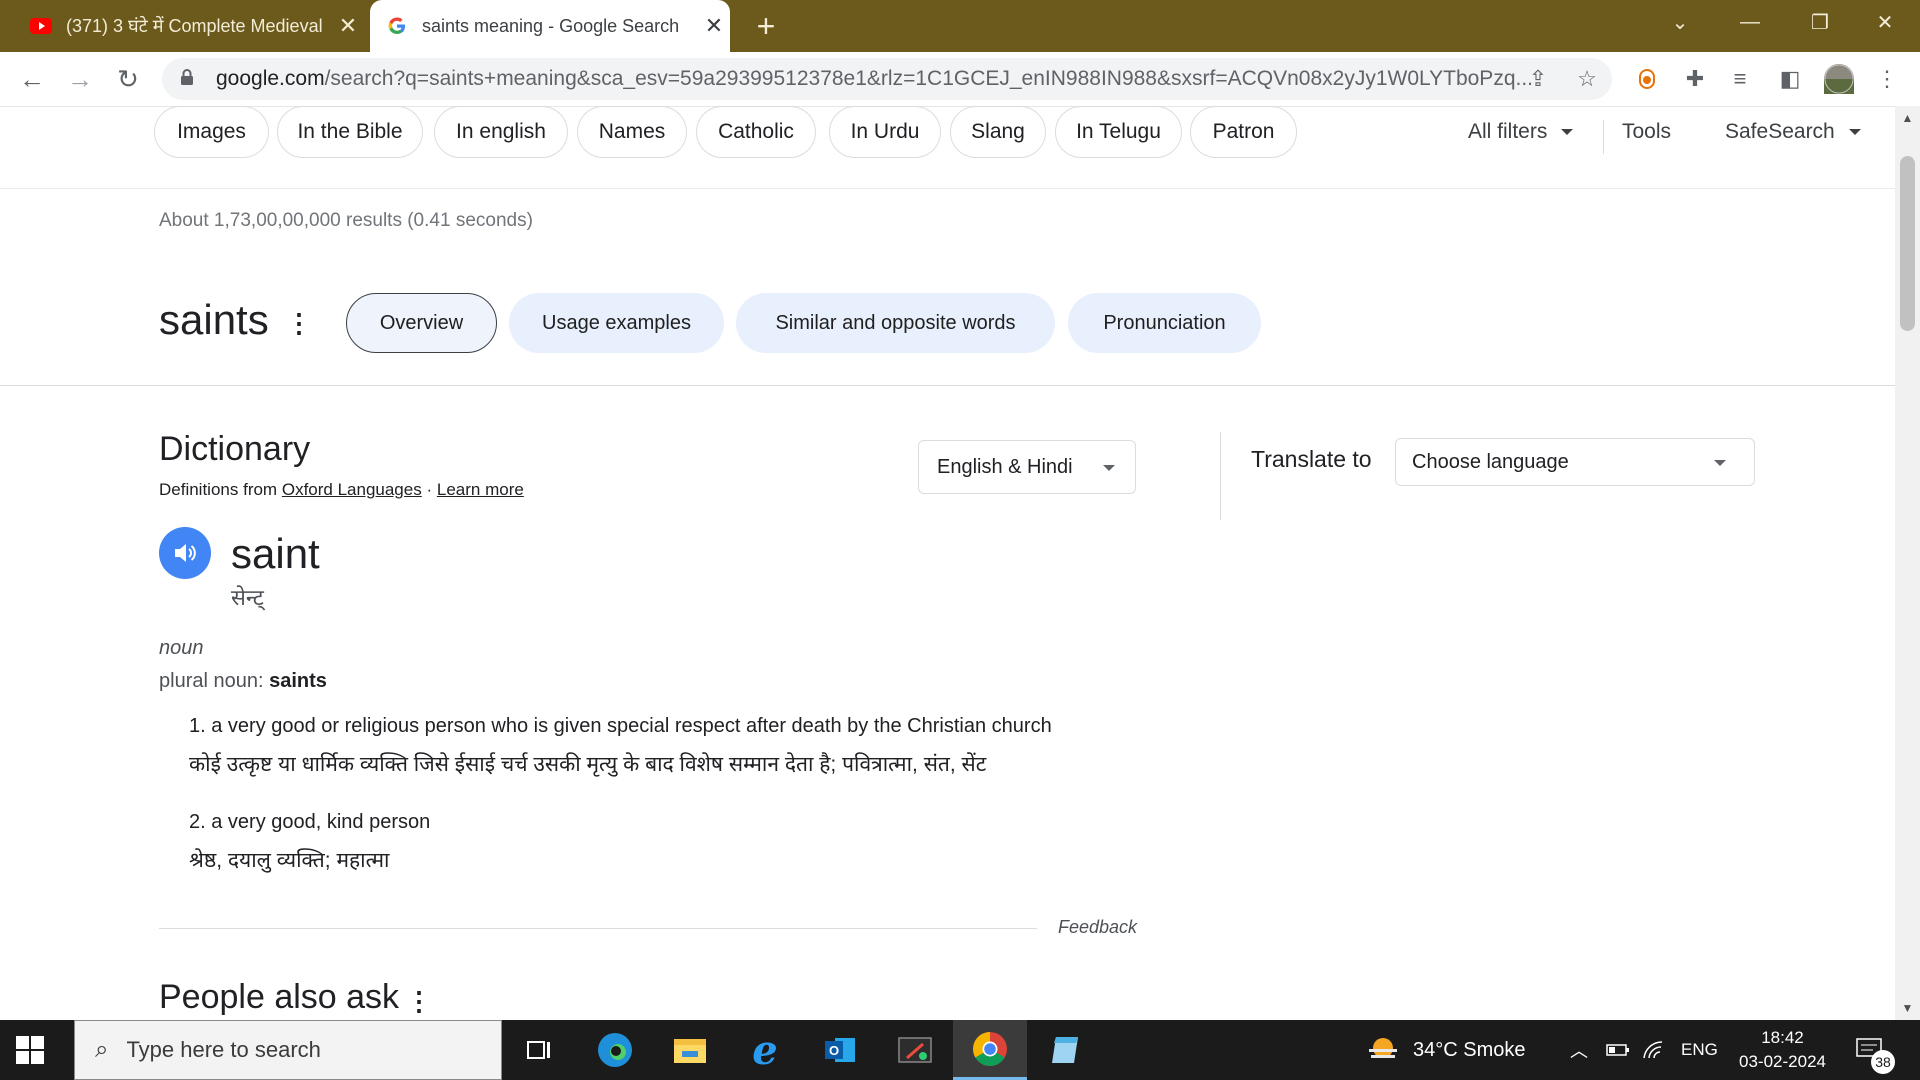  What do you see at coordinates (765, 1050) in the screenshot?
I see `internet-explorer-icon: e` at bounding box center [765, 1050].